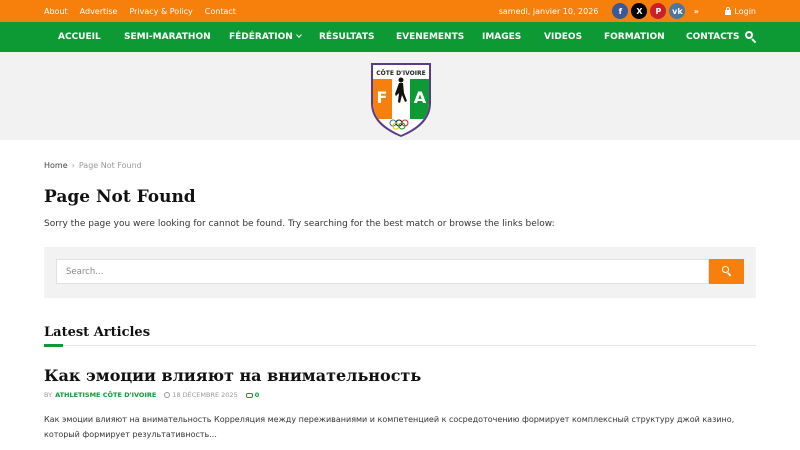 This screenshot has height=450, width=800. What do you see at coordinates (53, 345) in the screenshot?
I see `section-accent` at bounding box center [53, 345].